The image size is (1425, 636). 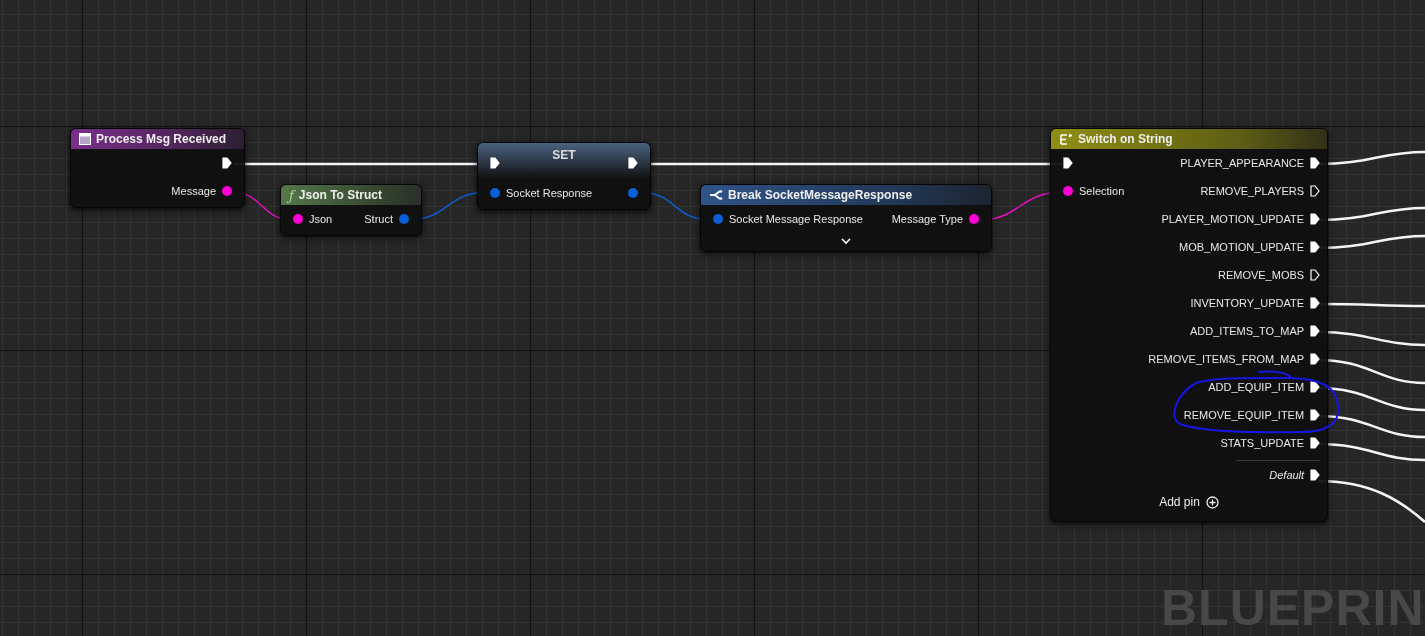 I want to click on case-label: REMOVE_PLAYERS, so click(x=1252, y=191).